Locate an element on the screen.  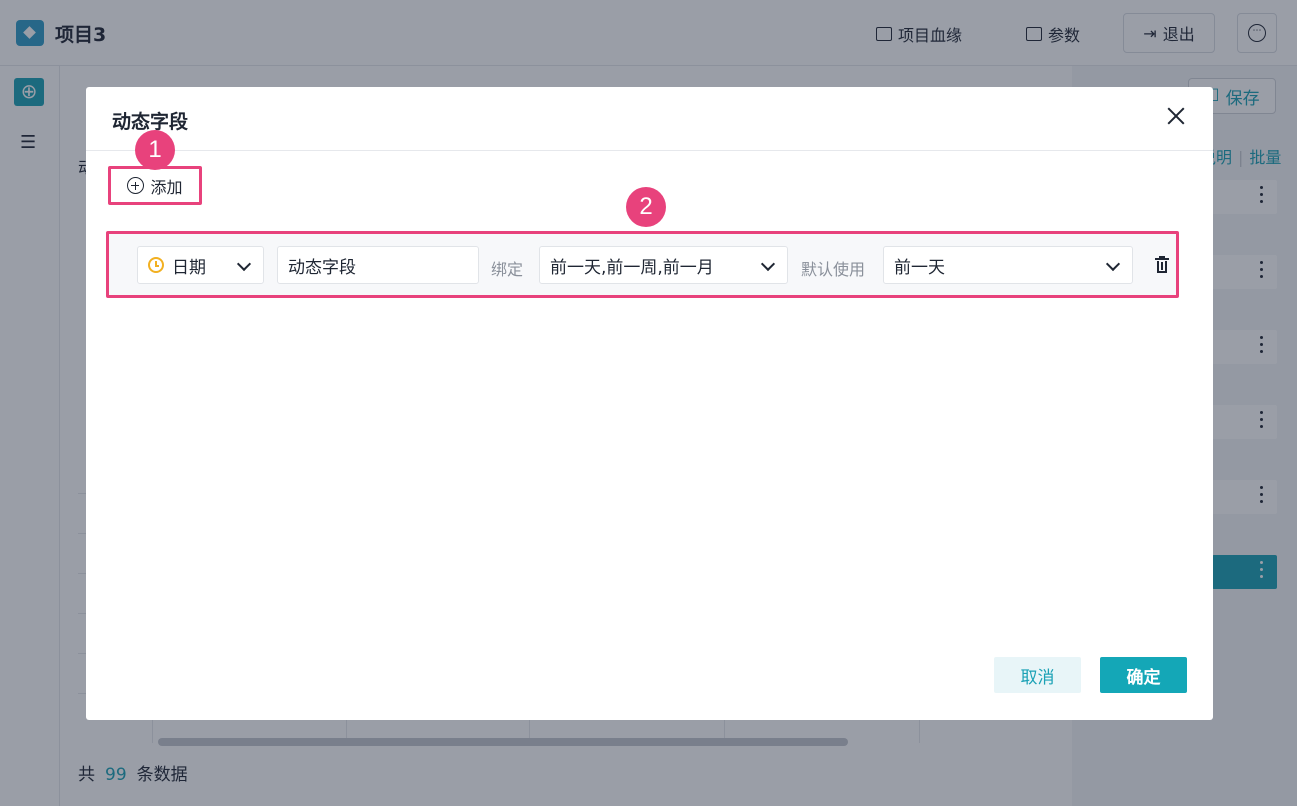
add-field-button: 添加 is located at coordinates (155, 185).